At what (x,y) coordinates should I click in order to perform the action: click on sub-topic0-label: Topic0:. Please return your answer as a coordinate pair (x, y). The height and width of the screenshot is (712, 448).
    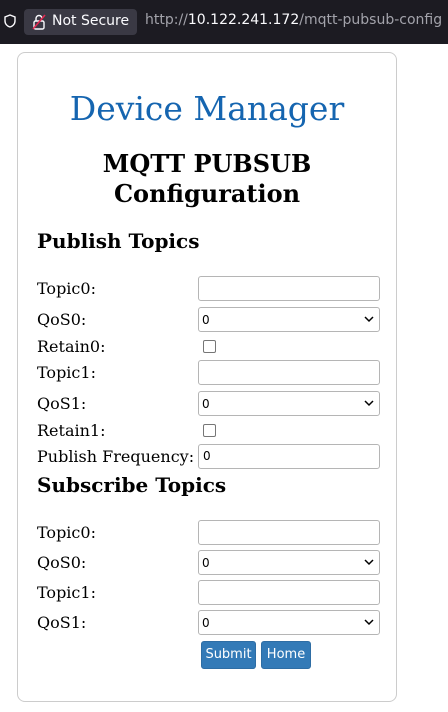
    Looking at the image, I should click on (66, 532).